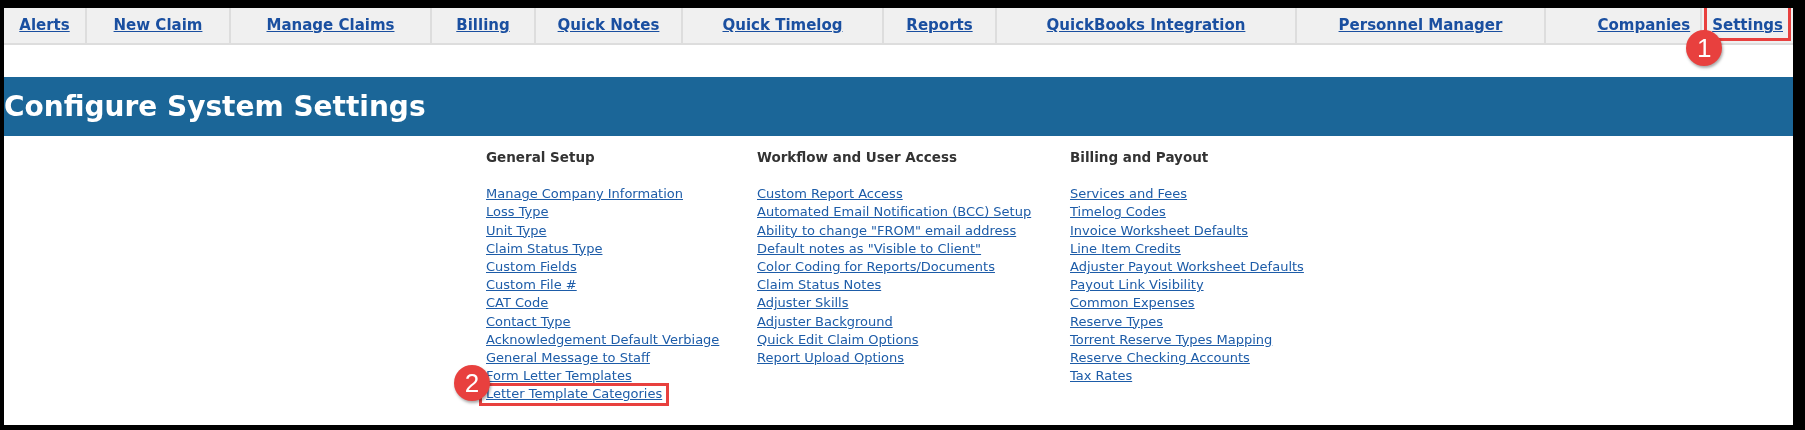  Describe the element at coordinates (1137, 285) in the screenshot. I see `config-link: Payout Link Visibility` at that location.